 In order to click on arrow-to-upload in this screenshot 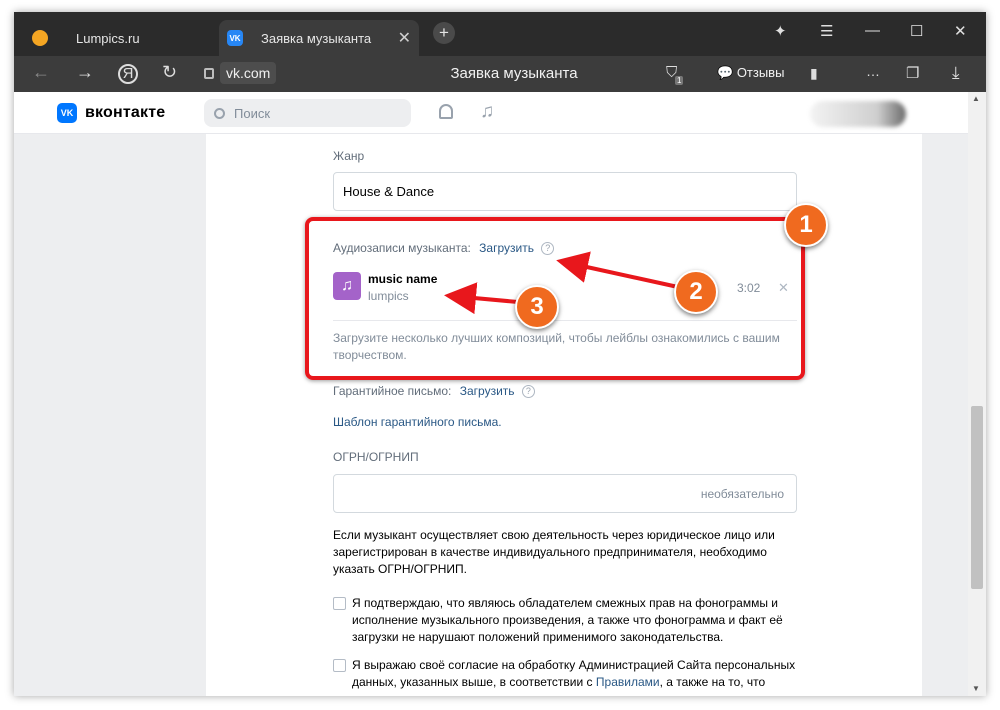, I will do `click(617, 270)`.